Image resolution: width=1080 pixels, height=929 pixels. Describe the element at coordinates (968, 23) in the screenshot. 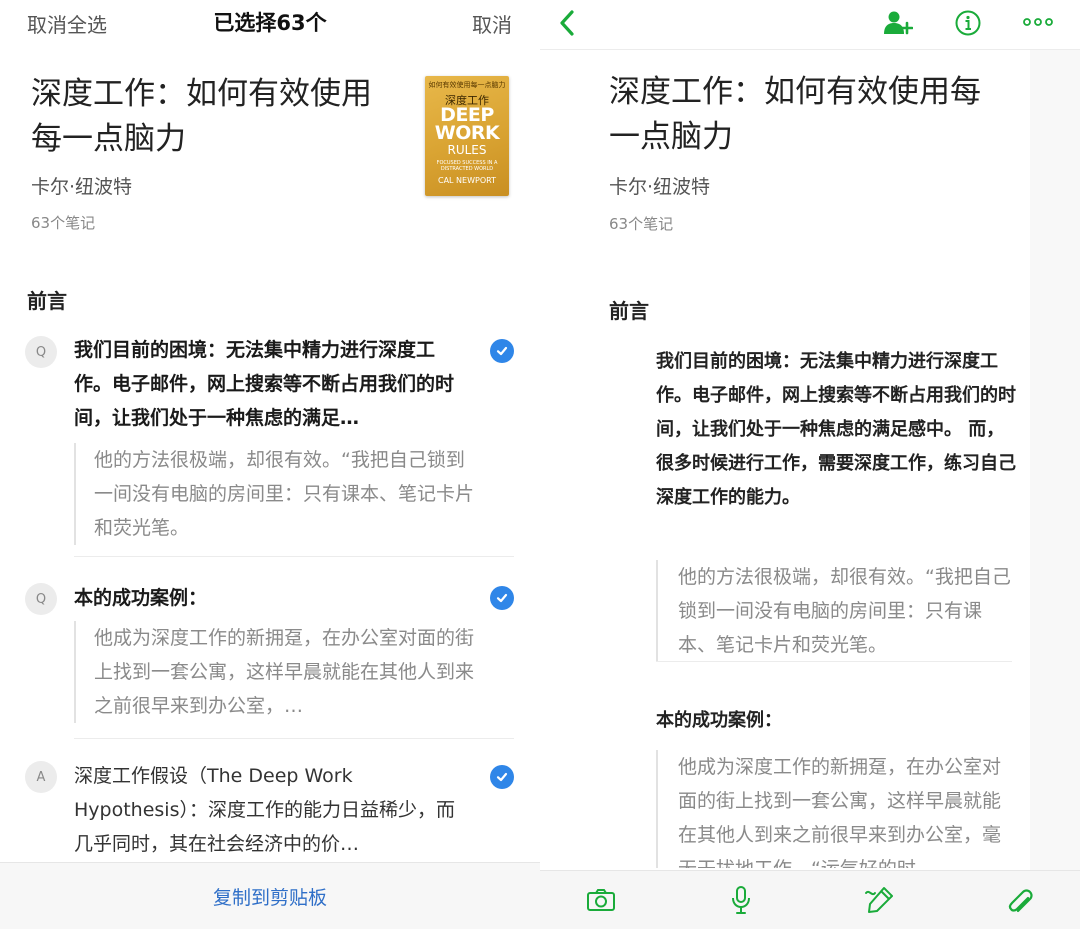

I see `info-icon` at that location.